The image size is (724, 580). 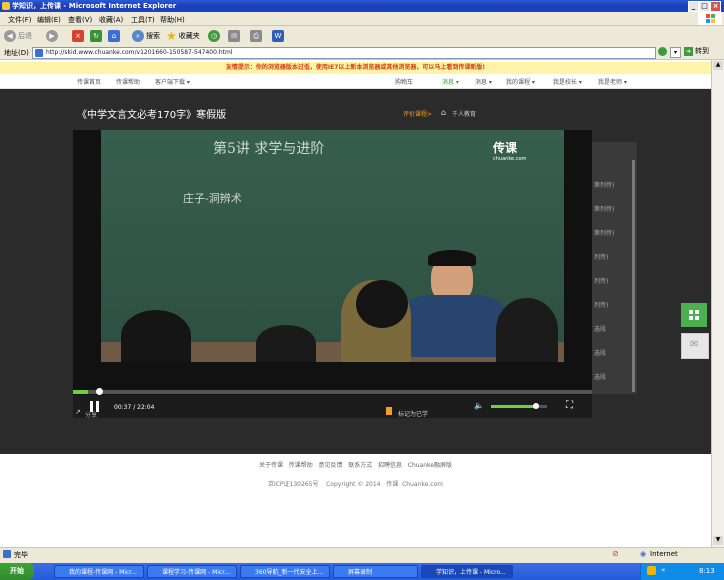 What do you see at coordinates (614, 268) in the screenshot?
I see `chapter-list: 第列传) 第列传) 第列传) 列传) 列传) 列传) 选段 选段 选段` at bounding box center [614, 268].